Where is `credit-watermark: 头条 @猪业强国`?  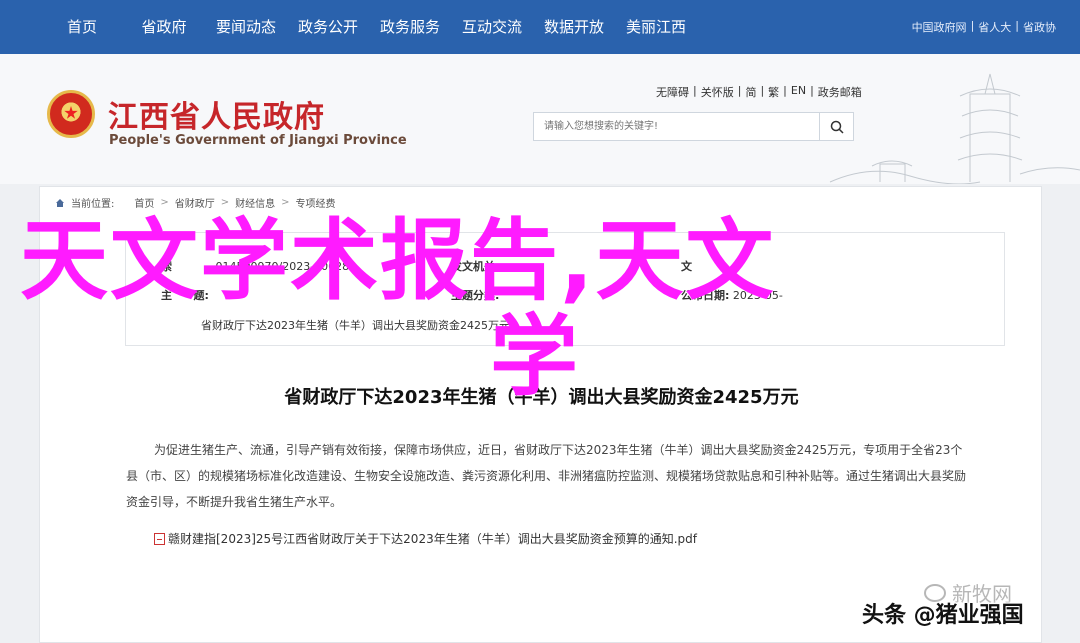
credit-watermark: 头条 @猪业强国 is located at coordinates (943, 615).